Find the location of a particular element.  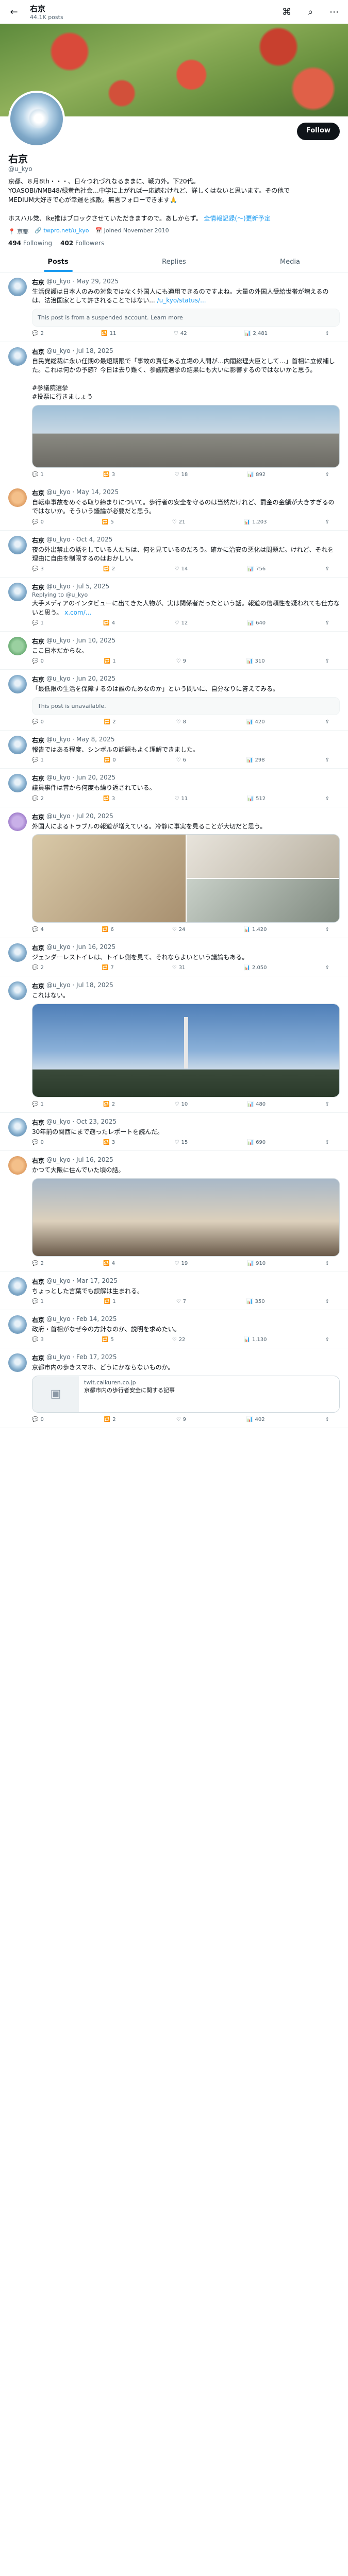

views-action: 📊 910 is located at coordinates (256, 1263).